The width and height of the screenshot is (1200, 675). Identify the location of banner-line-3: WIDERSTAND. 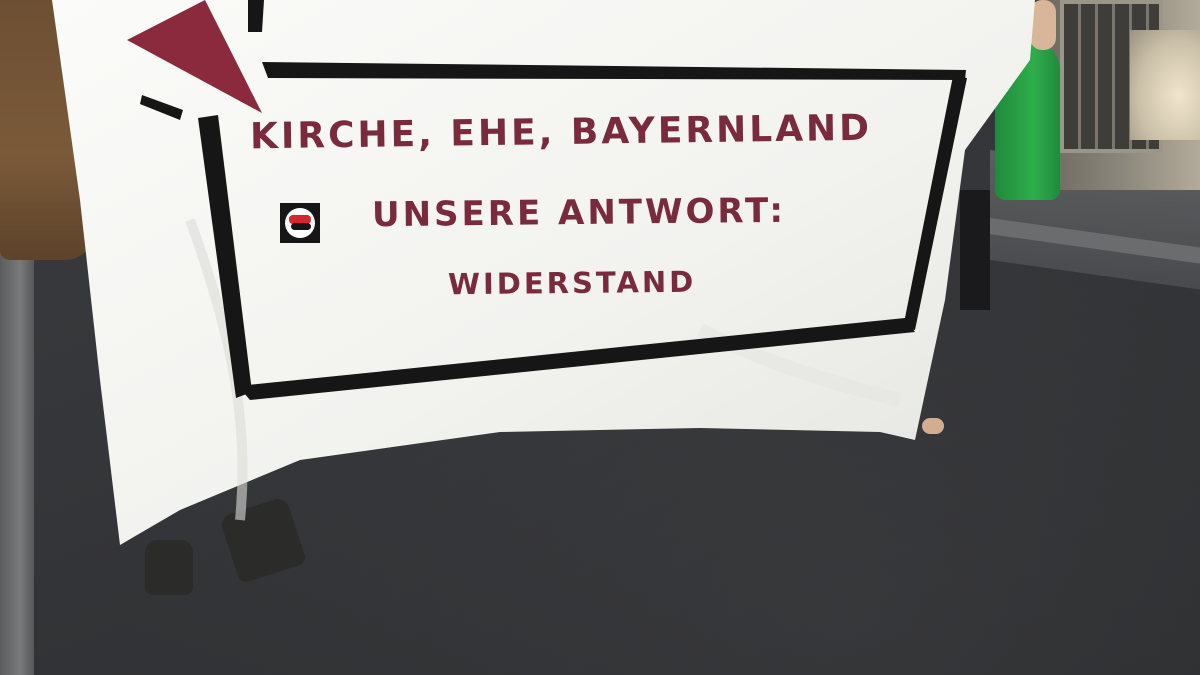
(572, 283).